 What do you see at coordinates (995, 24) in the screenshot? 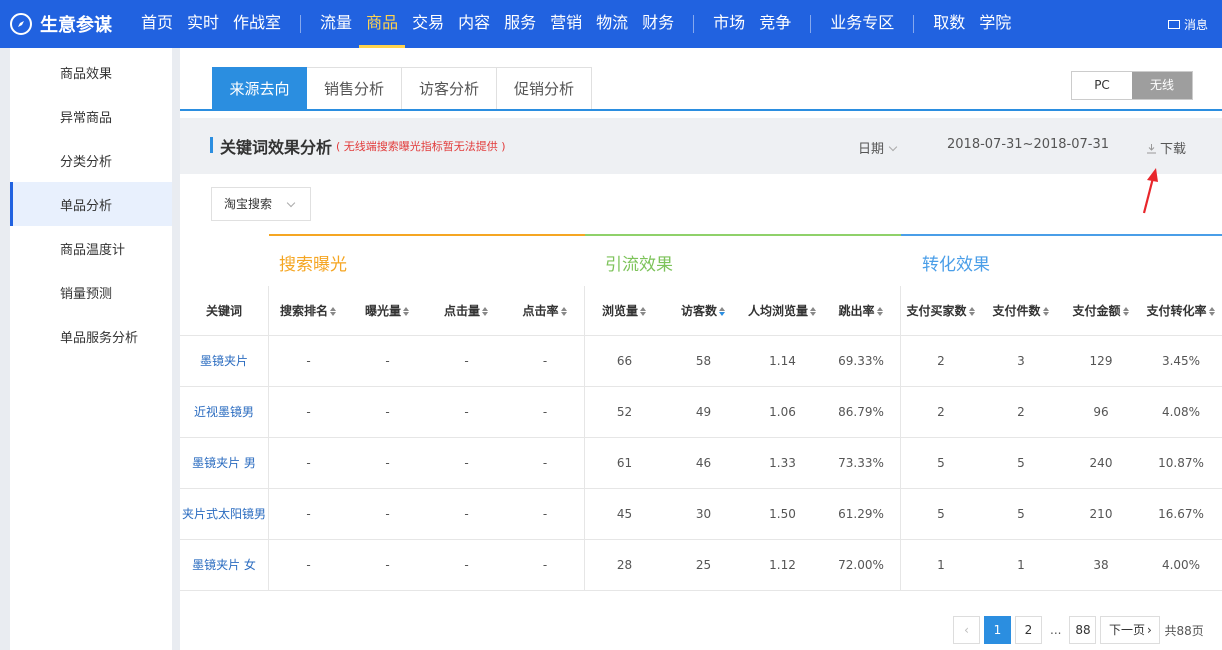
I see `nav-item-group5-1: 学院` at bounding box center [995, 24].